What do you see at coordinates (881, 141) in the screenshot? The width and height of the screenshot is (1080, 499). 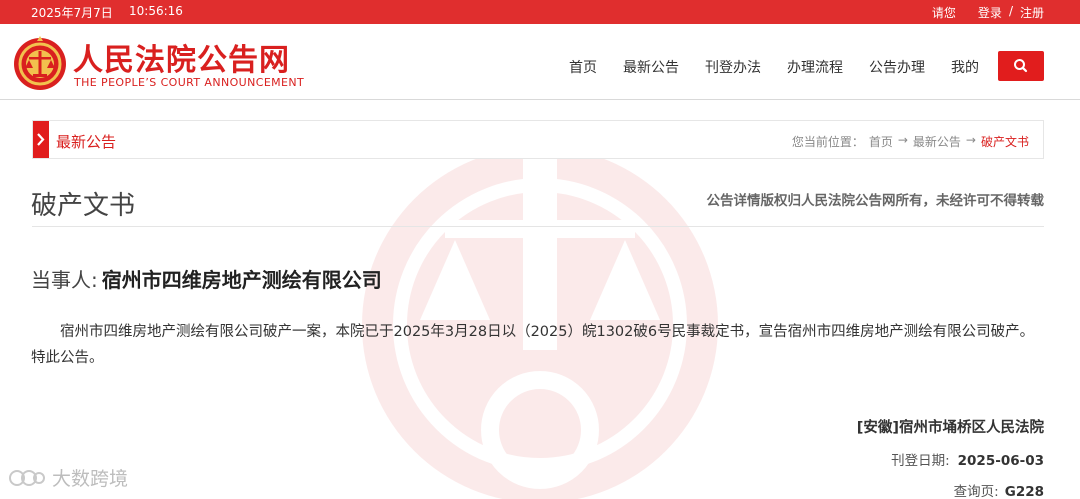 I see `breadcrumb-home: 首页` at bounding box center [881, 141].